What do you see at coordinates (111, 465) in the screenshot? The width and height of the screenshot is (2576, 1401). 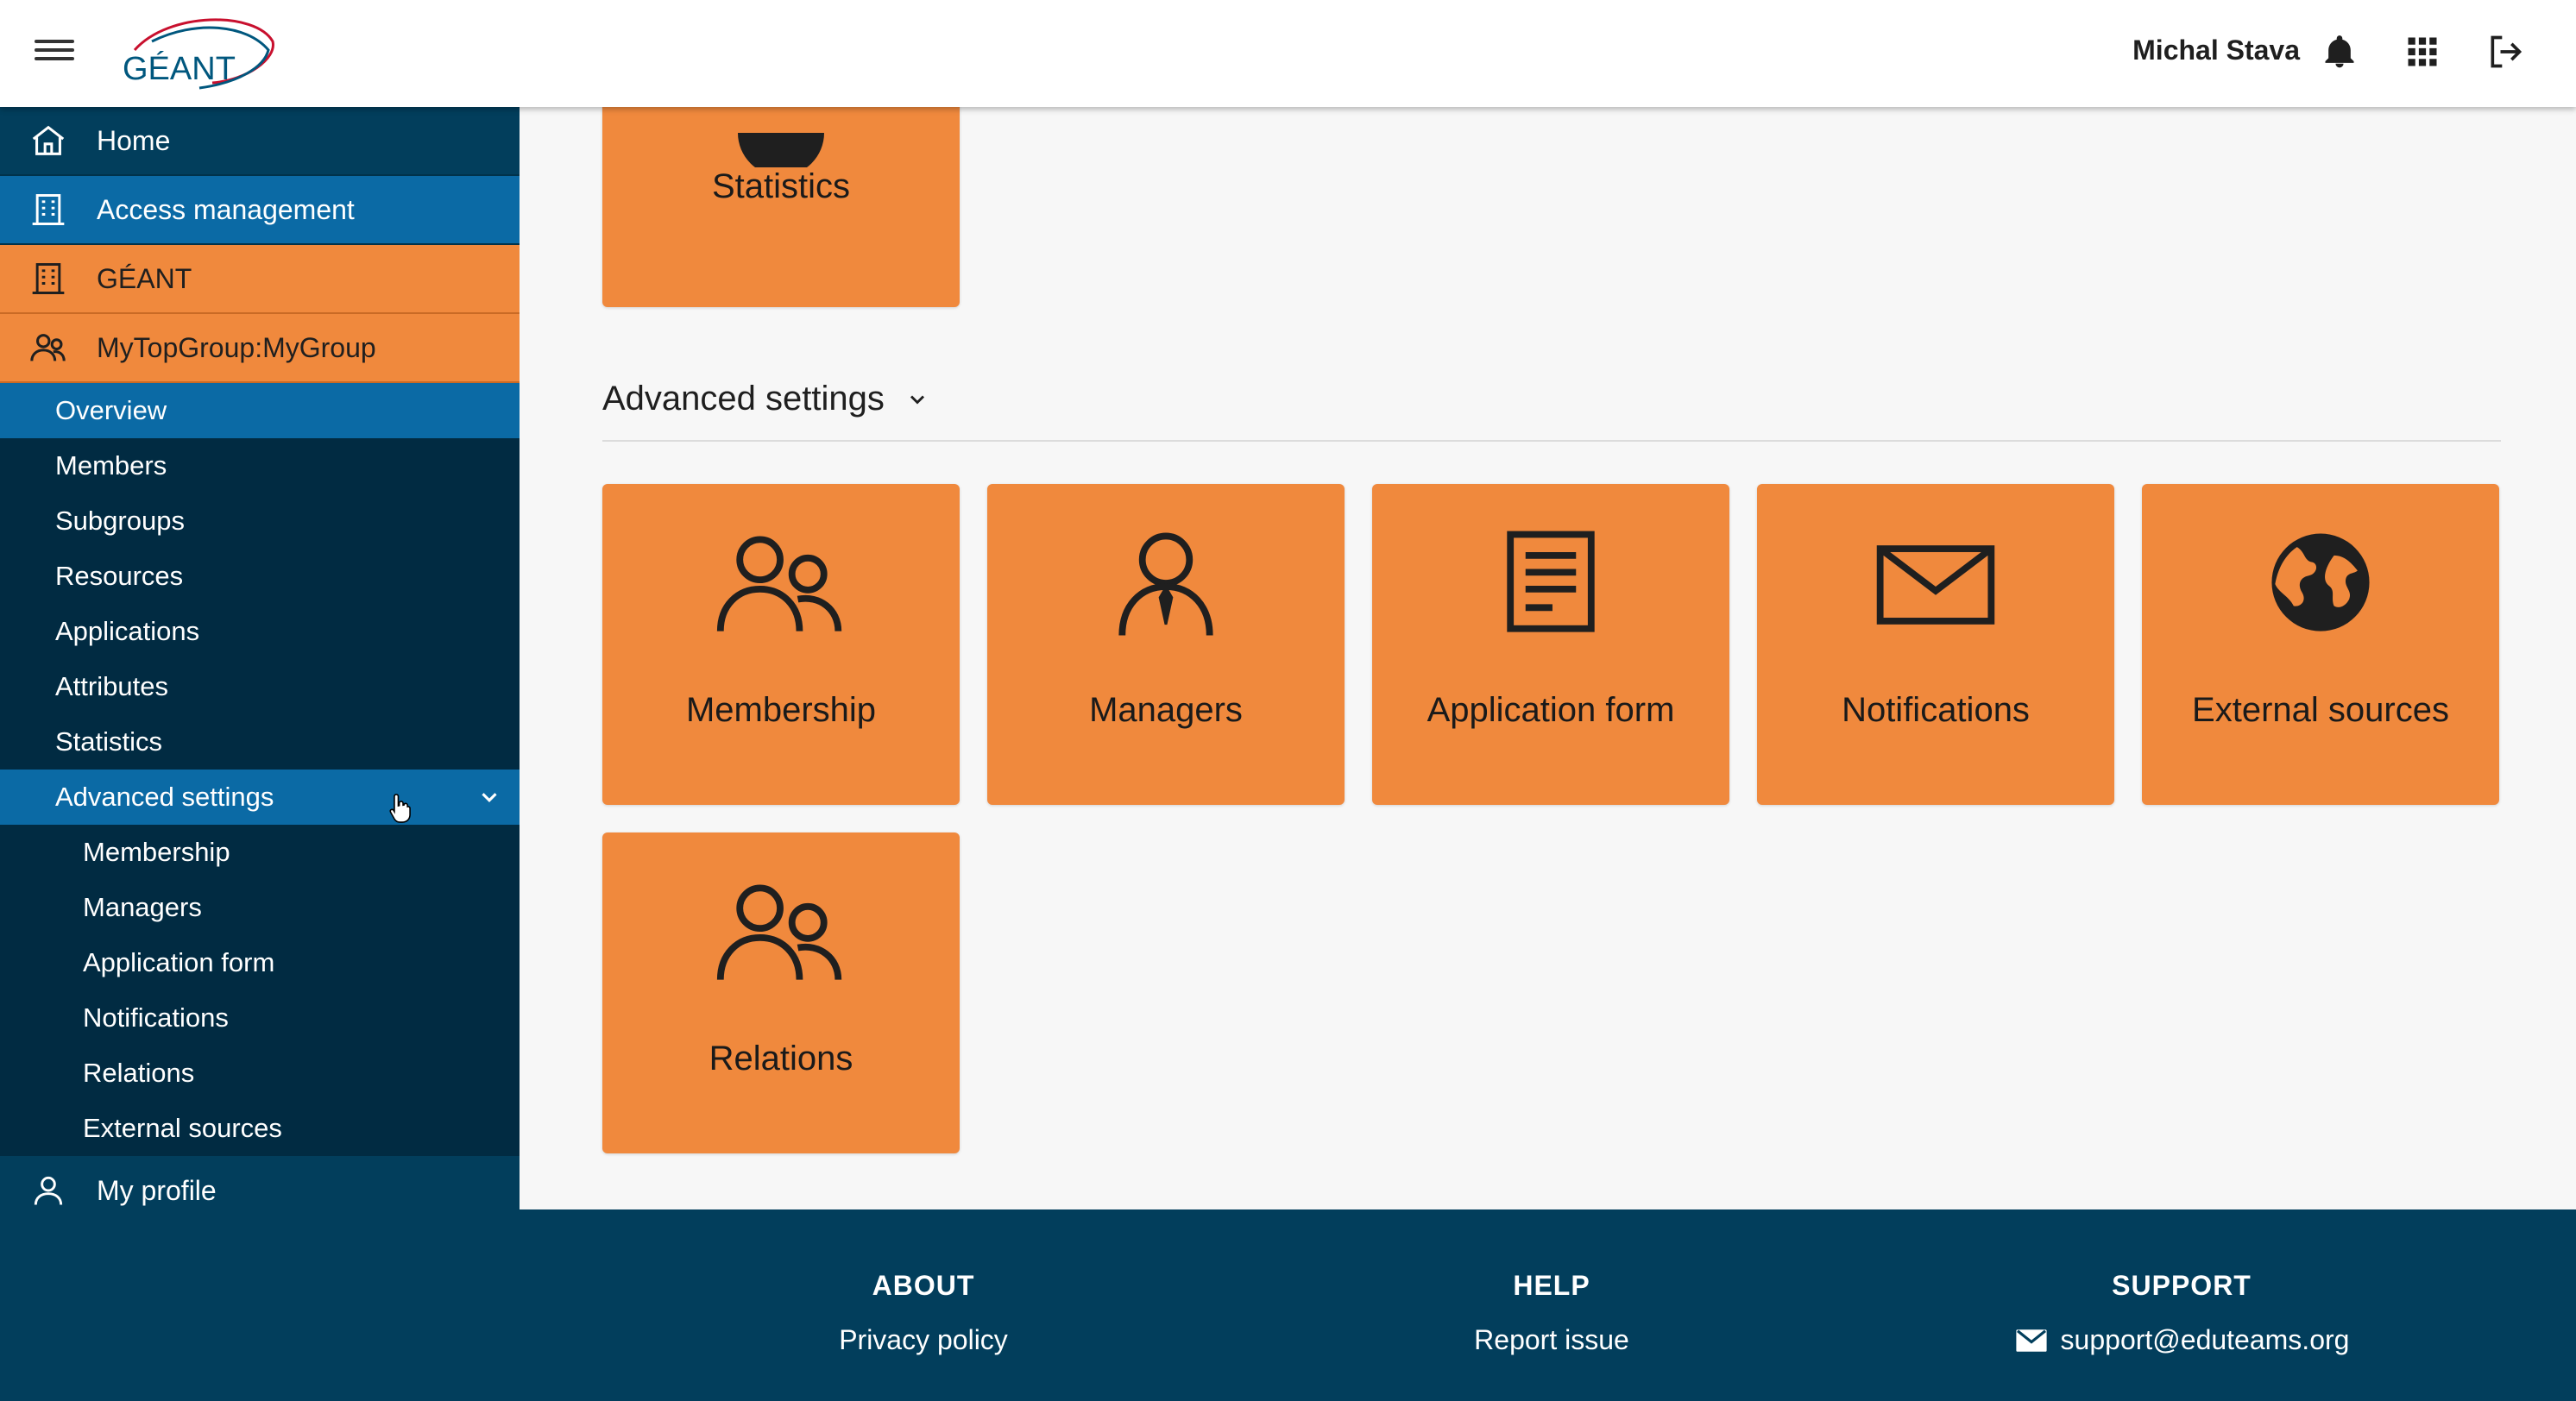 I see `sidebar-item-label: Members` at bounding box center [111, 465].